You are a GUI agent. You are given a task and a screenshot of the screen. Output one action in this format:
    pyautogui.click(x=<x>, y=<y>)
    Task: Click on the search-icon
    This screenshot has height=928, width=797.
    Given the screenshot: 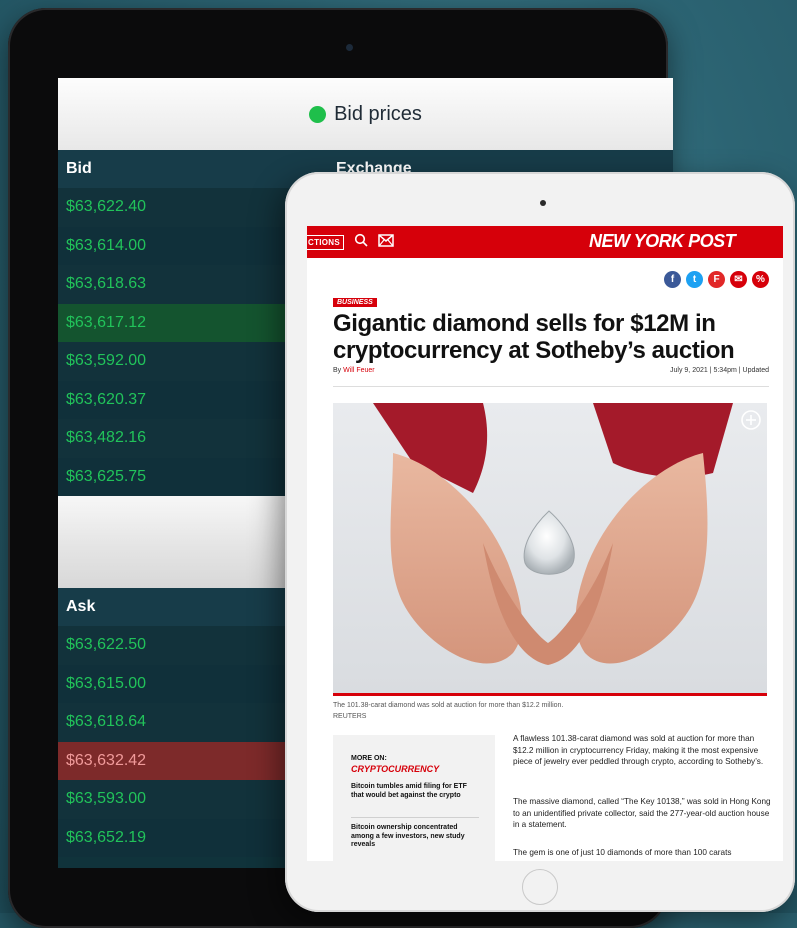 What is the action you would take?
    pyautogui.click(x=361, y=242)
    